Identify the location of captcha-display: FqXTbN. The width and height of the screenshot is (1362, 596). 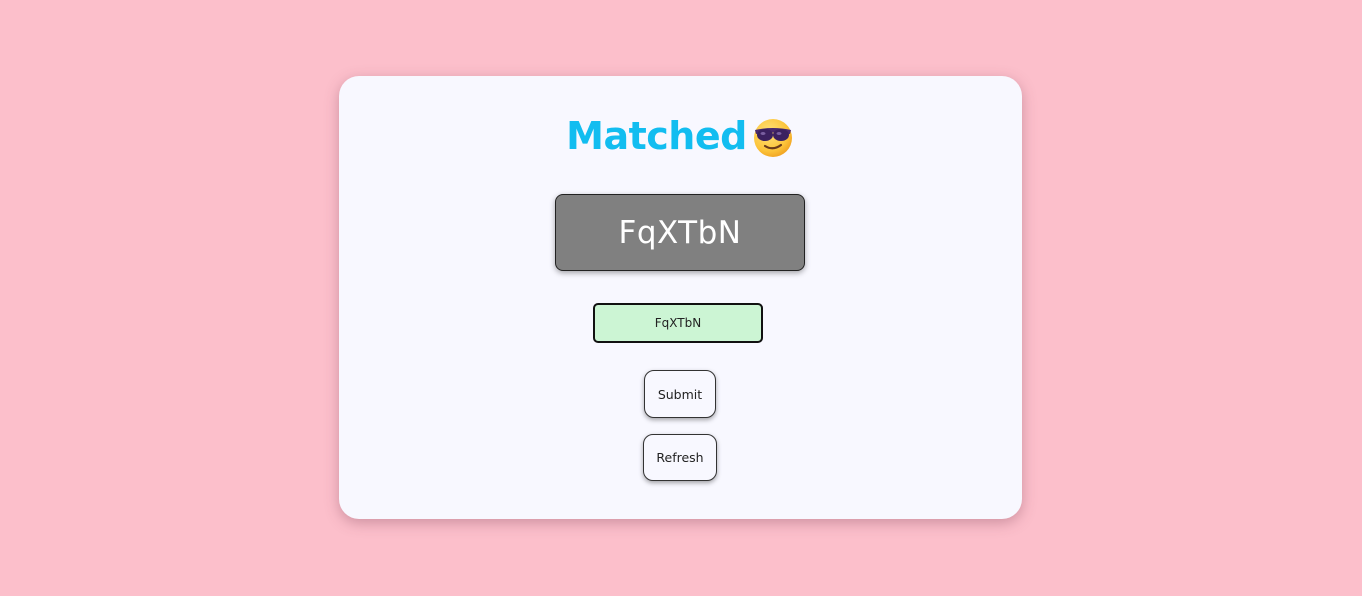
(680, 232).